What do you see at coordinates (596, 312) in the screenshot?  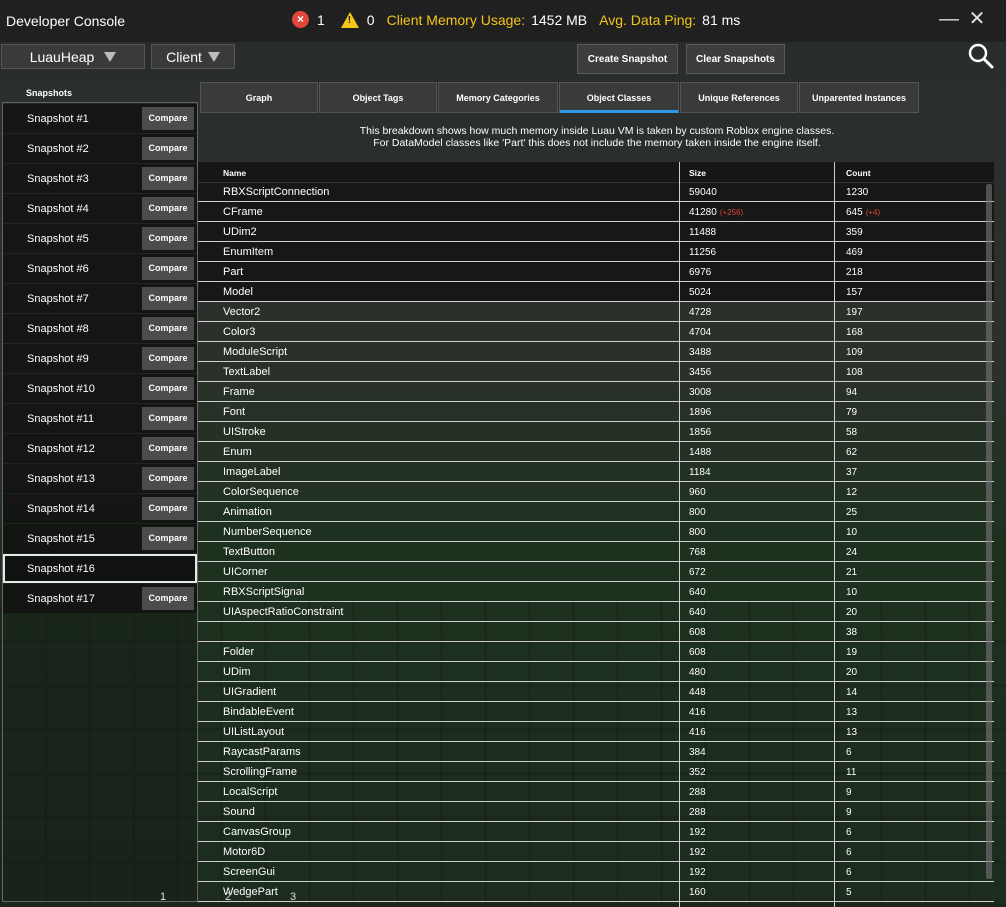 I see `table-row: Vector2 4728 197` at bounding box center [596, 312].